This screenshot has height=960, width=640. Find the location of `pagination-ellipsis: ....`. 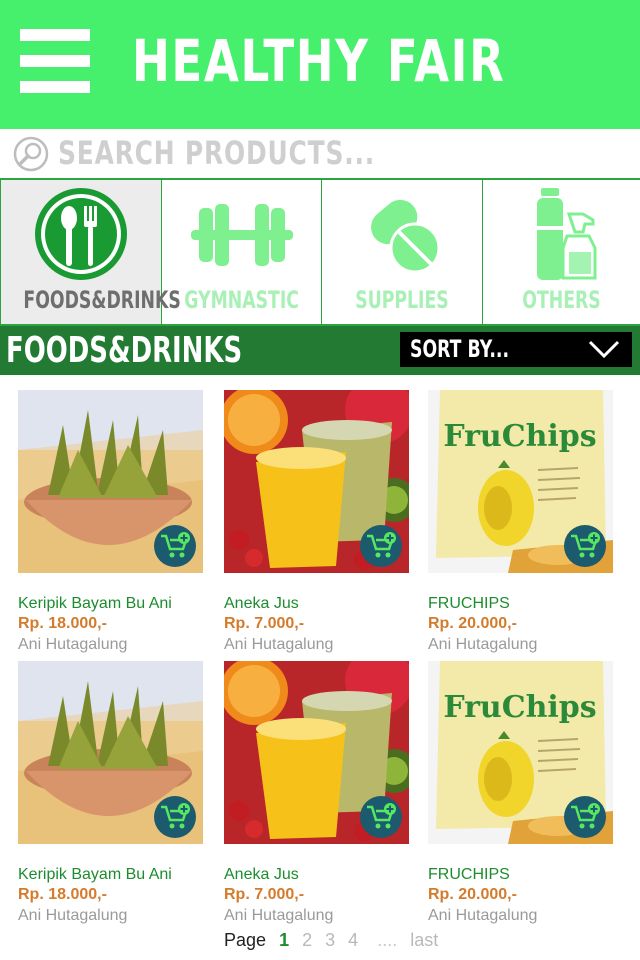

pagination-ellipsis: .... is located at coordinates (387, 940).